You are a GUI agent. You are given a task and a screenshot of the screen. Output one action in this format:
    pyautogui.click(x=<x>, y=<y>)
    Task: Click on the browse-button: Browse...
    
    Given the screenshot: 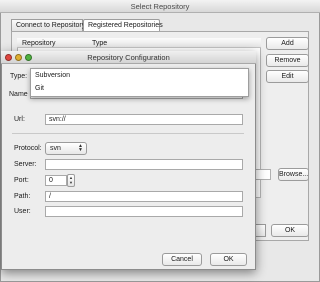 What is the action you would take?
    pyautogui.click(x=293, y=174)
    